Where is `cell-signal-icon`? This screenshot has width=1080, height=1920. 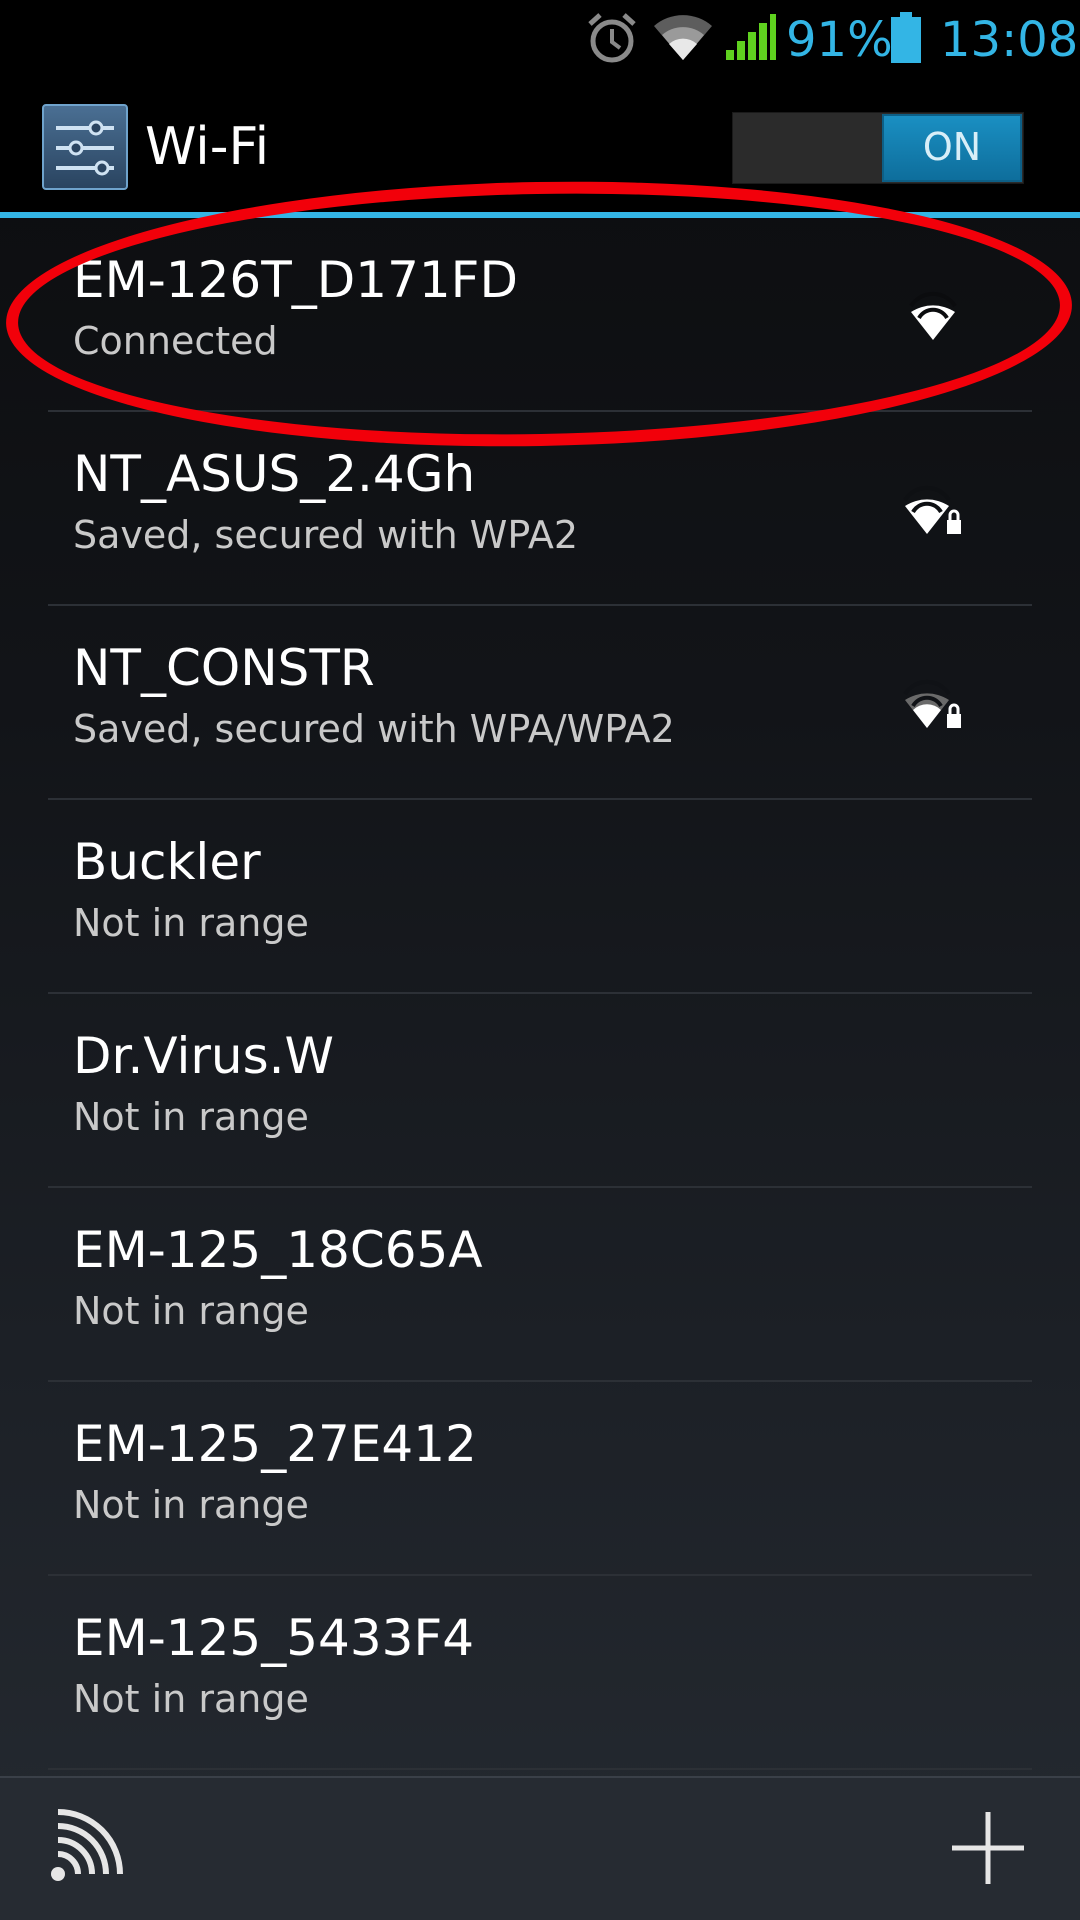
cell-signal-icon is located at coordinates (751, 37).